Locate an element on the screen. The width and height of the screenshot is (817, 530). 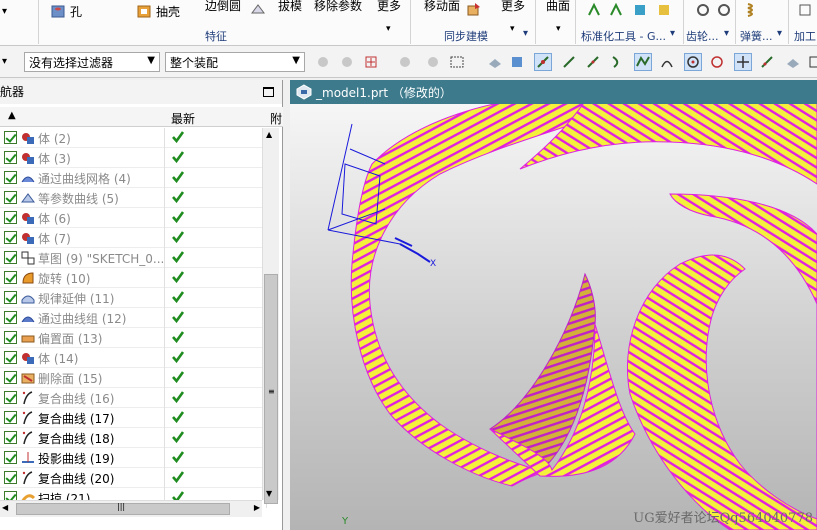
feature-label: 偏置面 (13) is located at coordinates (70, 339).